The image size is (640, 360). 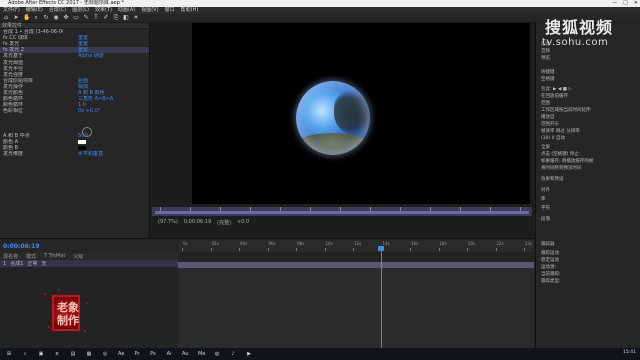 What do you see at coordinates (561, 168) in the screenshot?
I see `preview-option: 将时间移到预览时间` at bounding box center [561, 168].